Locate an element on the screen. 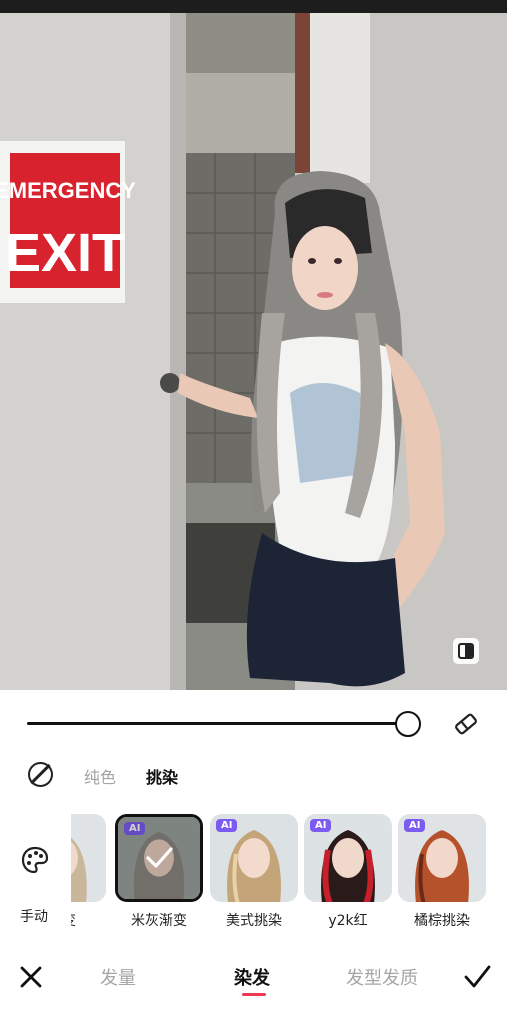 This screenshot has height=1024, width=507. style-item-american-highlights: AI 美式挑染 is located at coordinates (254, 872).